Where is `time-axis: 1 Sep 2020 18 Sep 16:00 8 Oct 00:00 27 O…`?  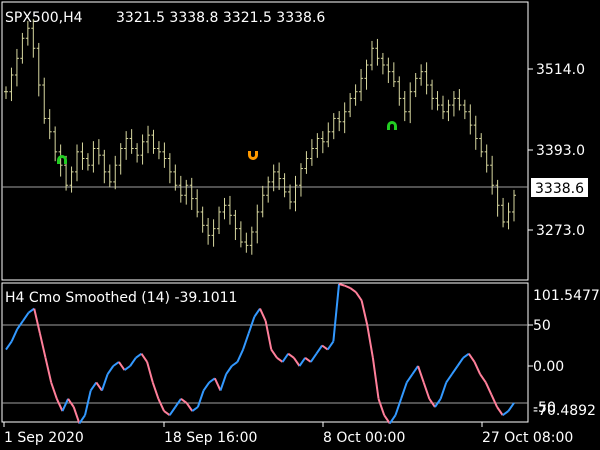
time-axis: 1 Sep 2020 18 Sep 16:00 8 Oct 00:00 27 O… is located at coordinates (288, 434).